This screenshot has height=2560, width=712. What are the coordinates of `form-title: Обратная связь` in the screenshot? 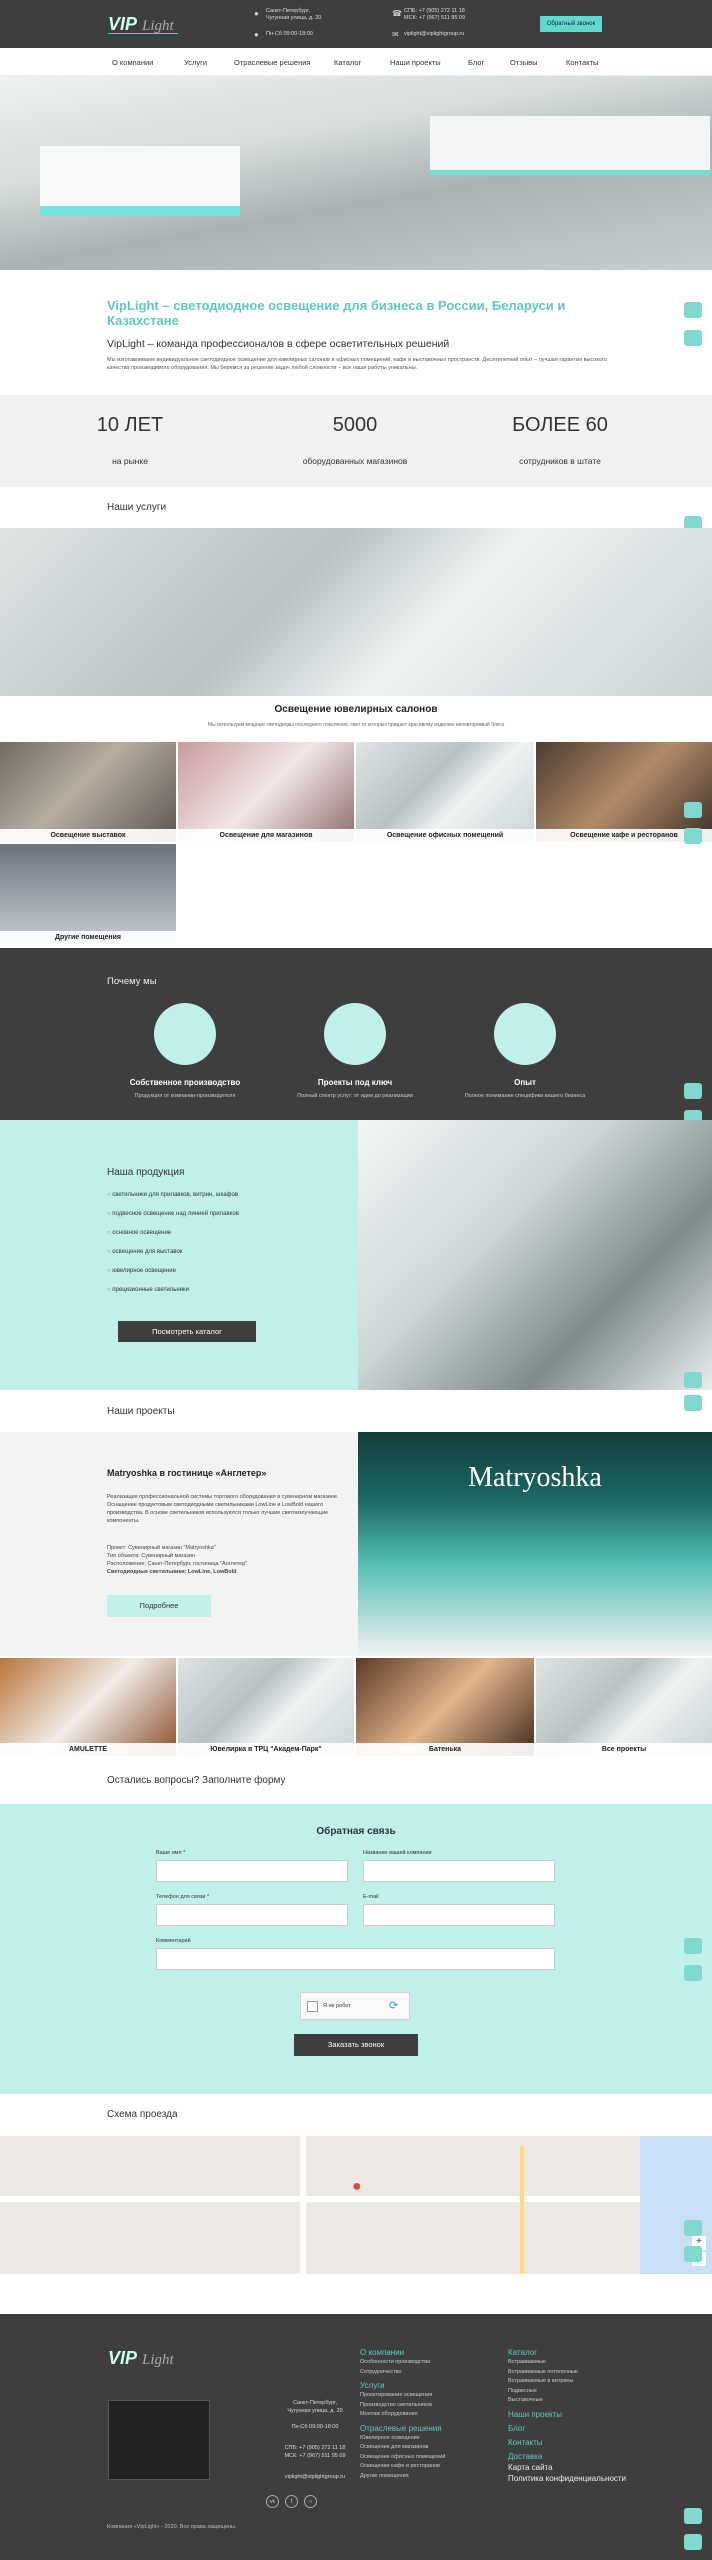 It's located at (356, 1831).